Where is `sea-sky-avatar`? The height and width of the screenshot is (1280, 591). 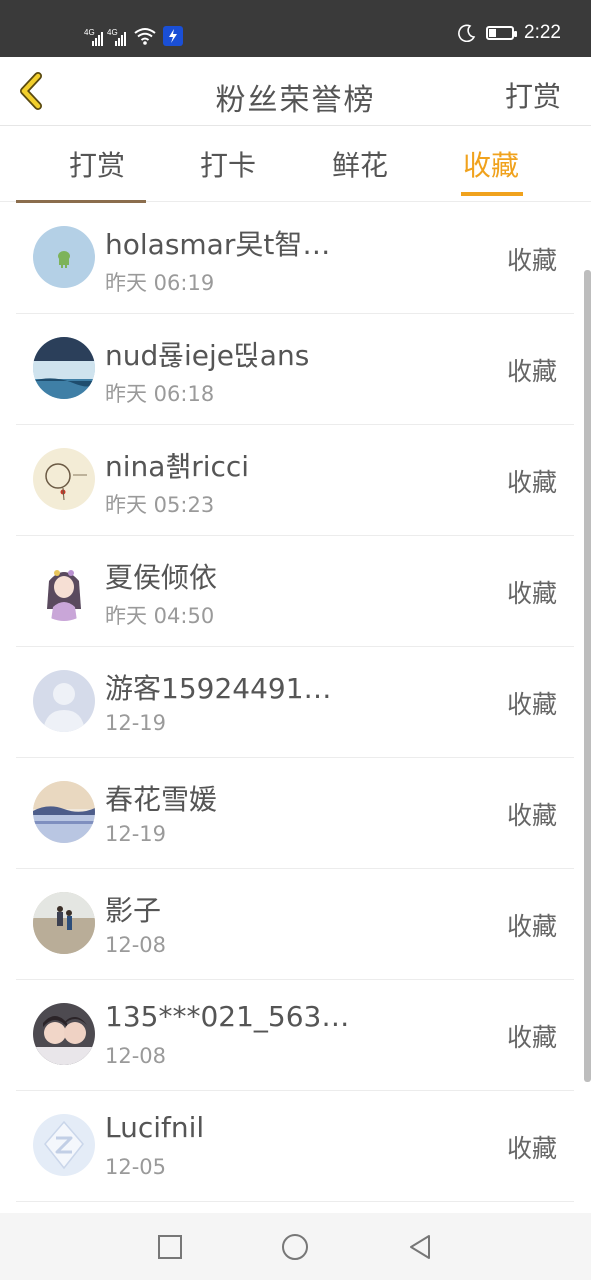 sea-sky-avatar is located at coordinates (64, 368).